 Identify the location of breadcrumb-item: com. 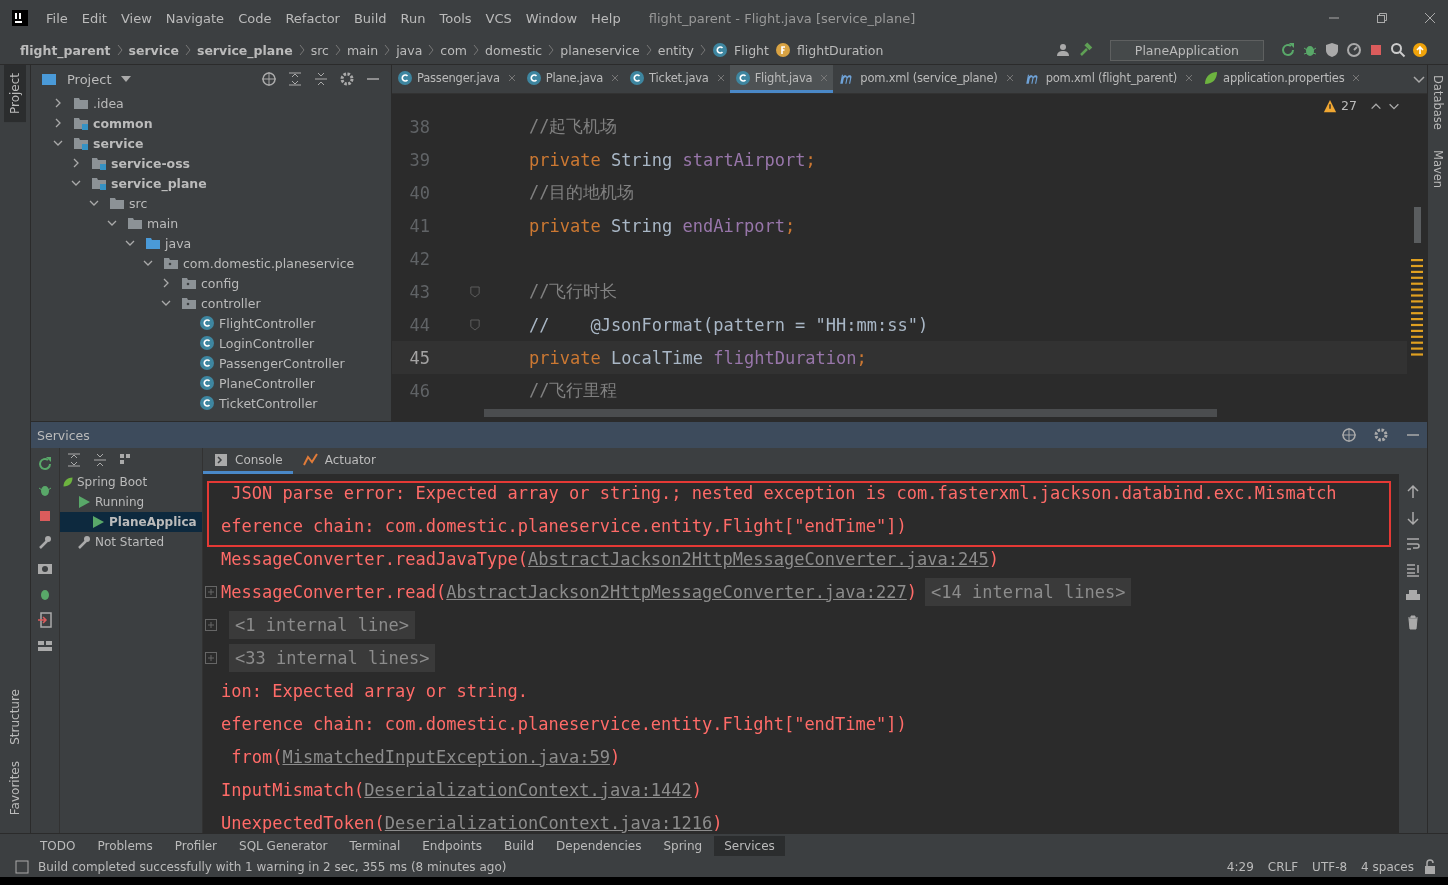
(454, 50).